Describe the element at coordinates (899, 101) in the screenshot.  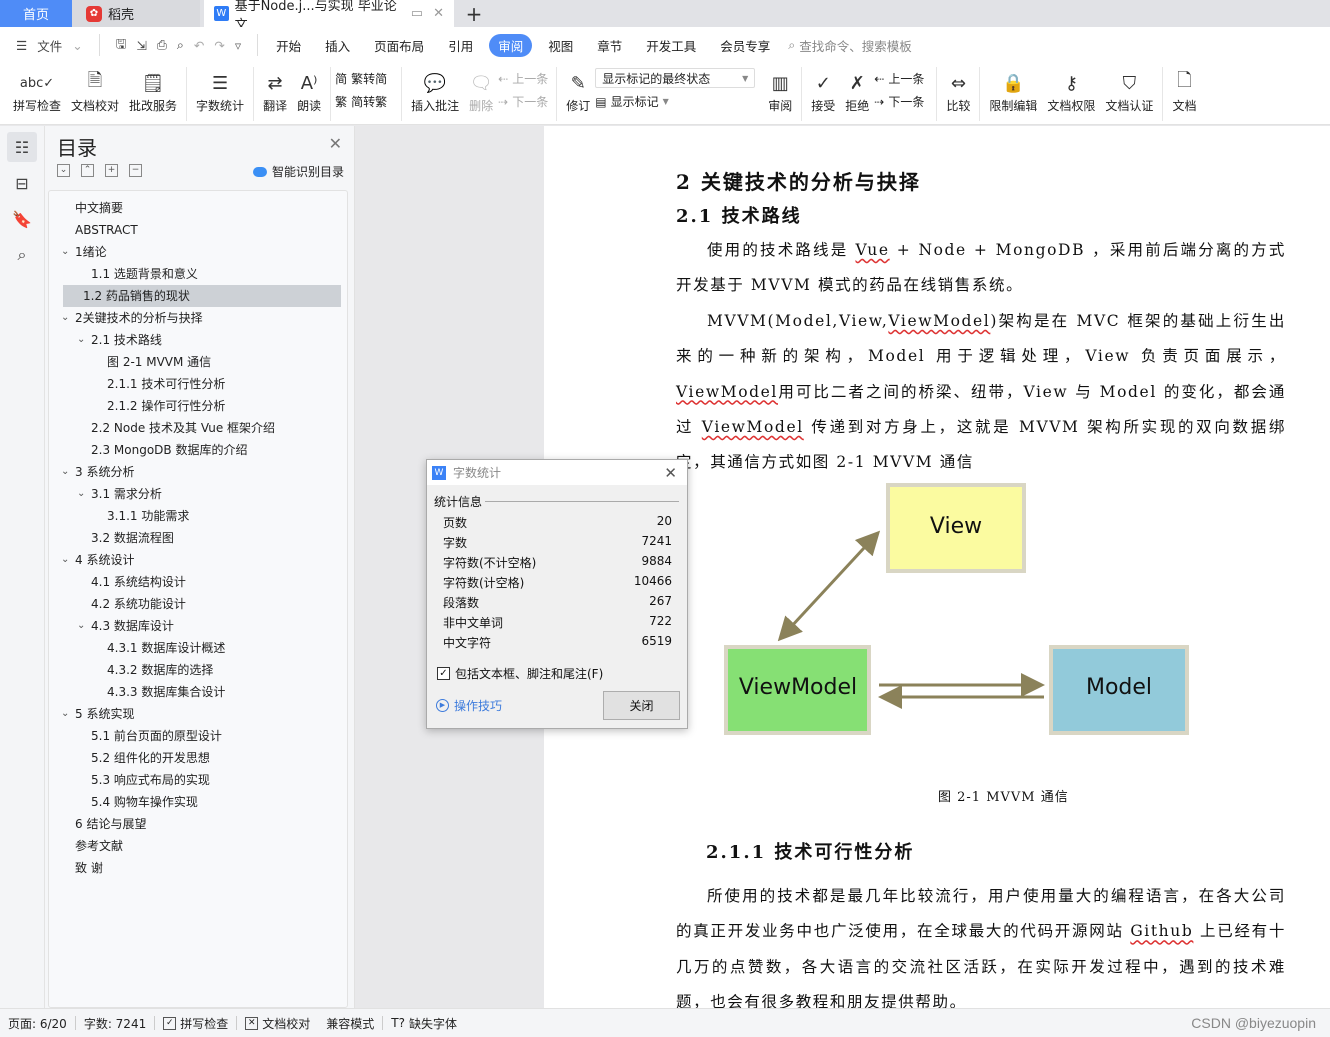
I see `next-change-button: ⇢ 下一条` at that location.